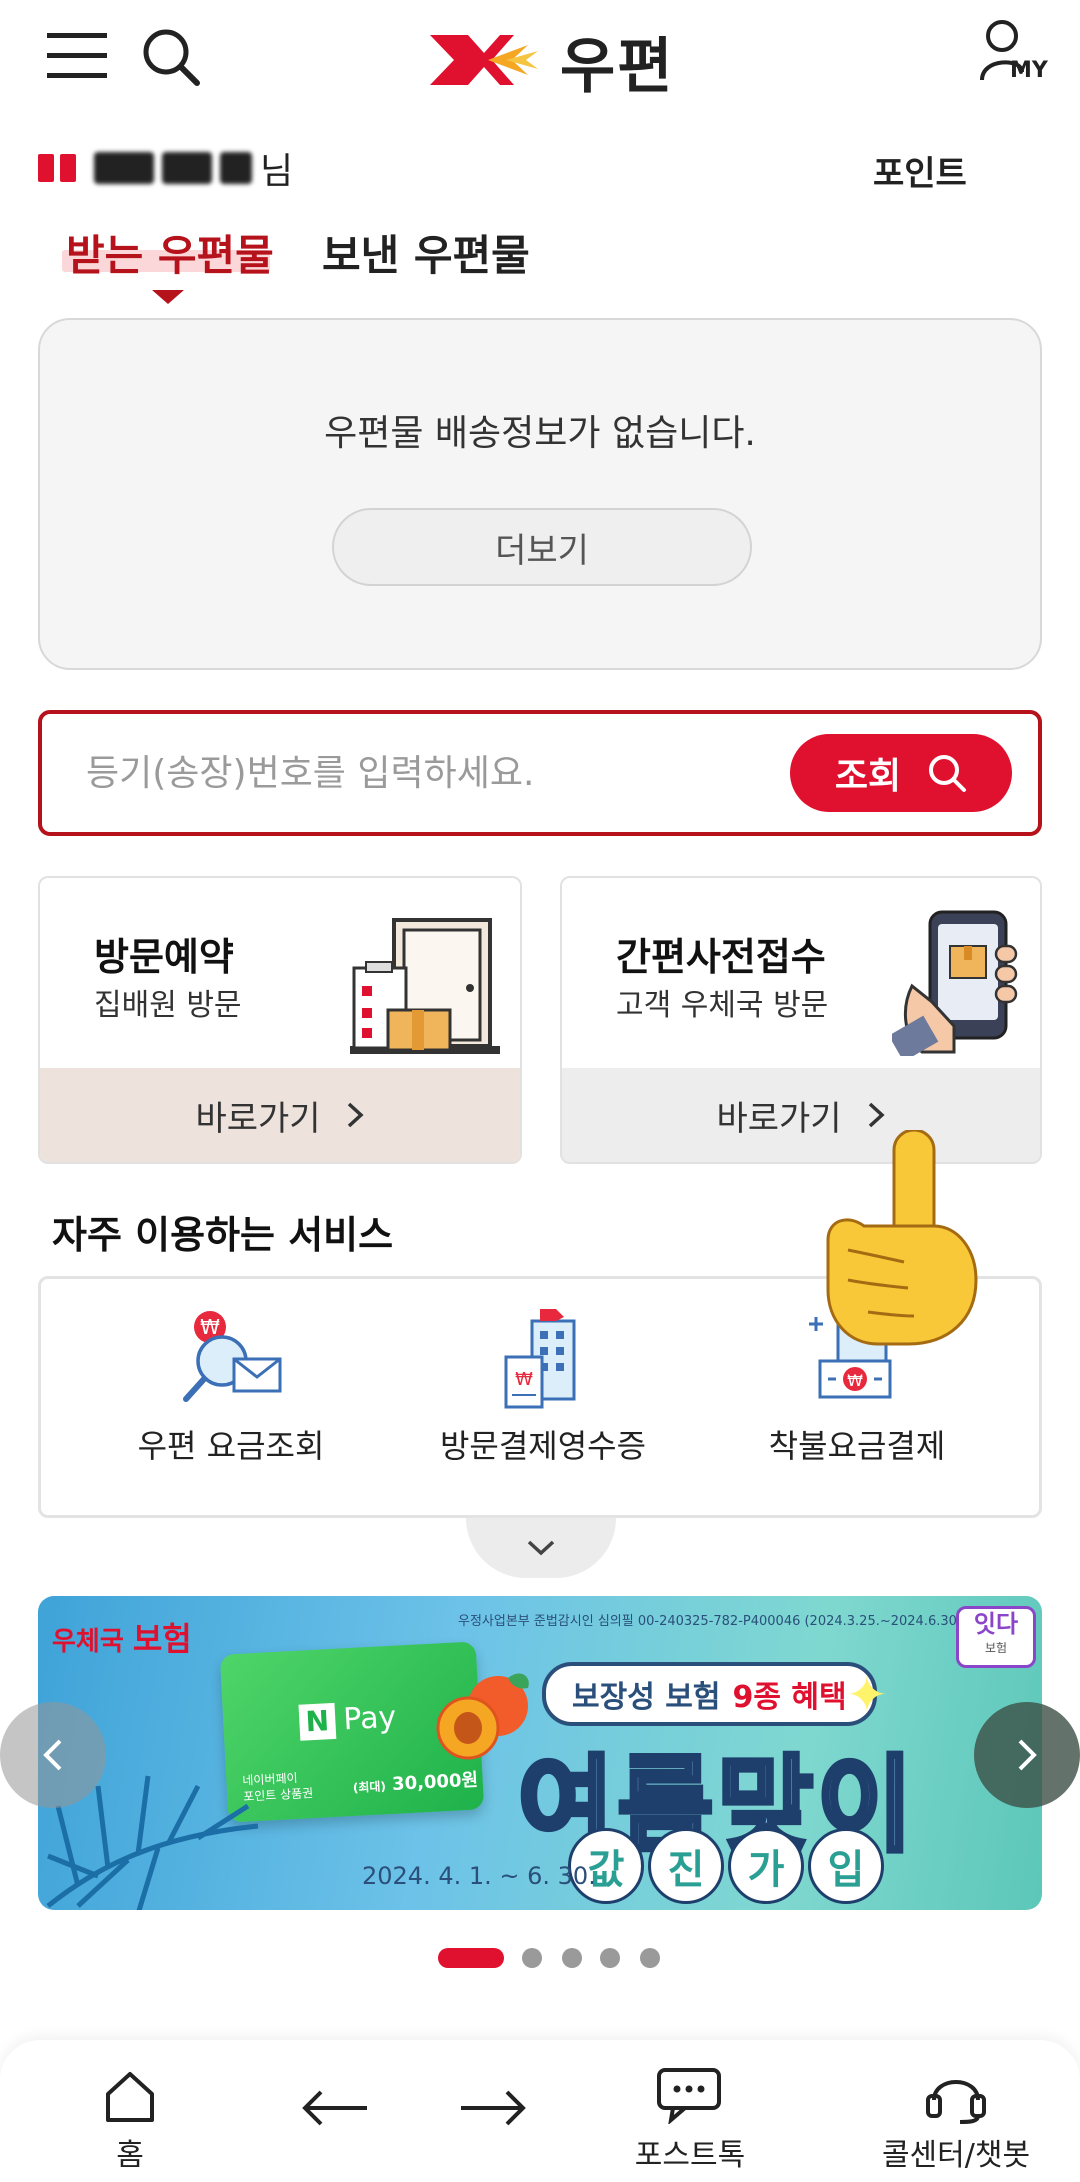 Image resolution: width=1080 pixels, height=2182 pixels. I want to click on carousel-dot-active, so click(471, 1958).